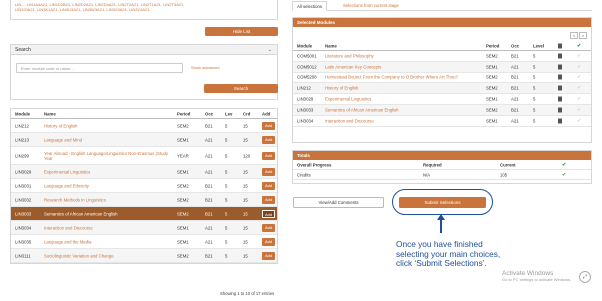 The width and height of the screenshot is (602, 301). I want to click on module-level: 5, so click(226, 199).